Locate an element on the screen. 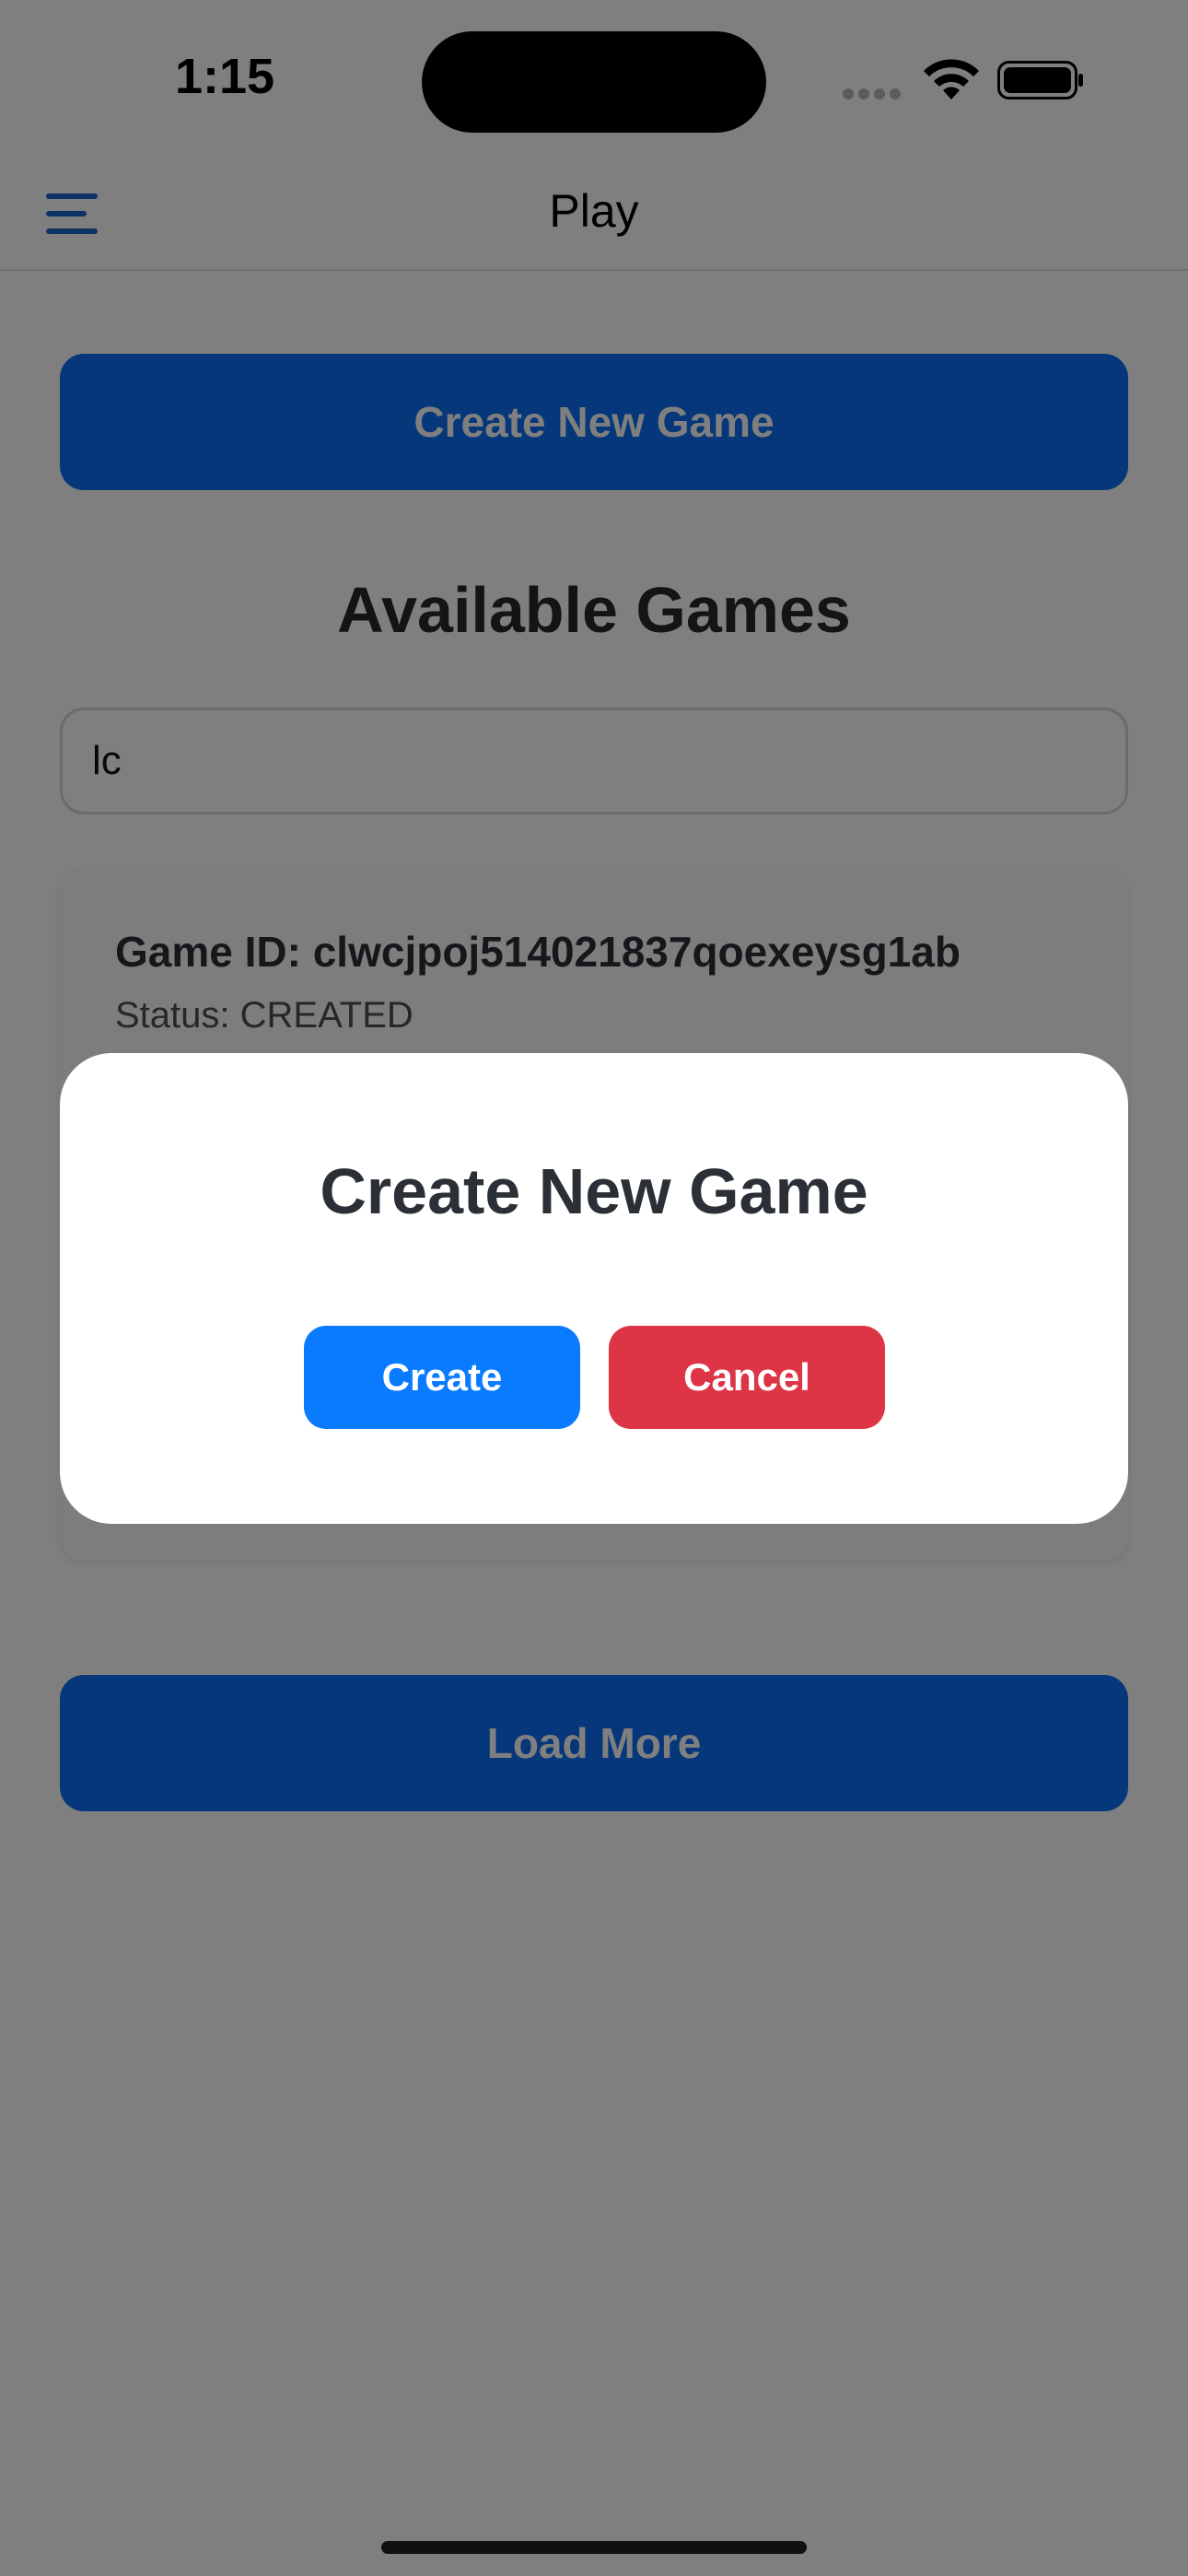 This screenshot has width=1188, height=2576. cancel-button: Cancel is located at coordinates (747, 1377).